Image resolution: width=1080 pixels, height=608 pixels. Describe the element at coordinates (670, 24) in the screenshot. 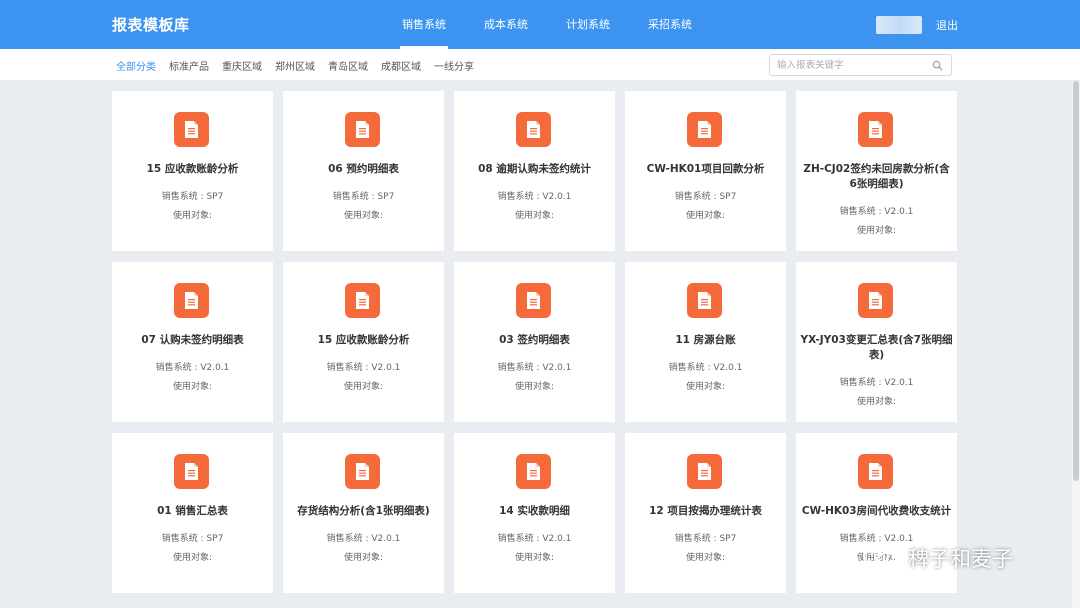

I see `tab-procurement-system: 采招系统` at that location.